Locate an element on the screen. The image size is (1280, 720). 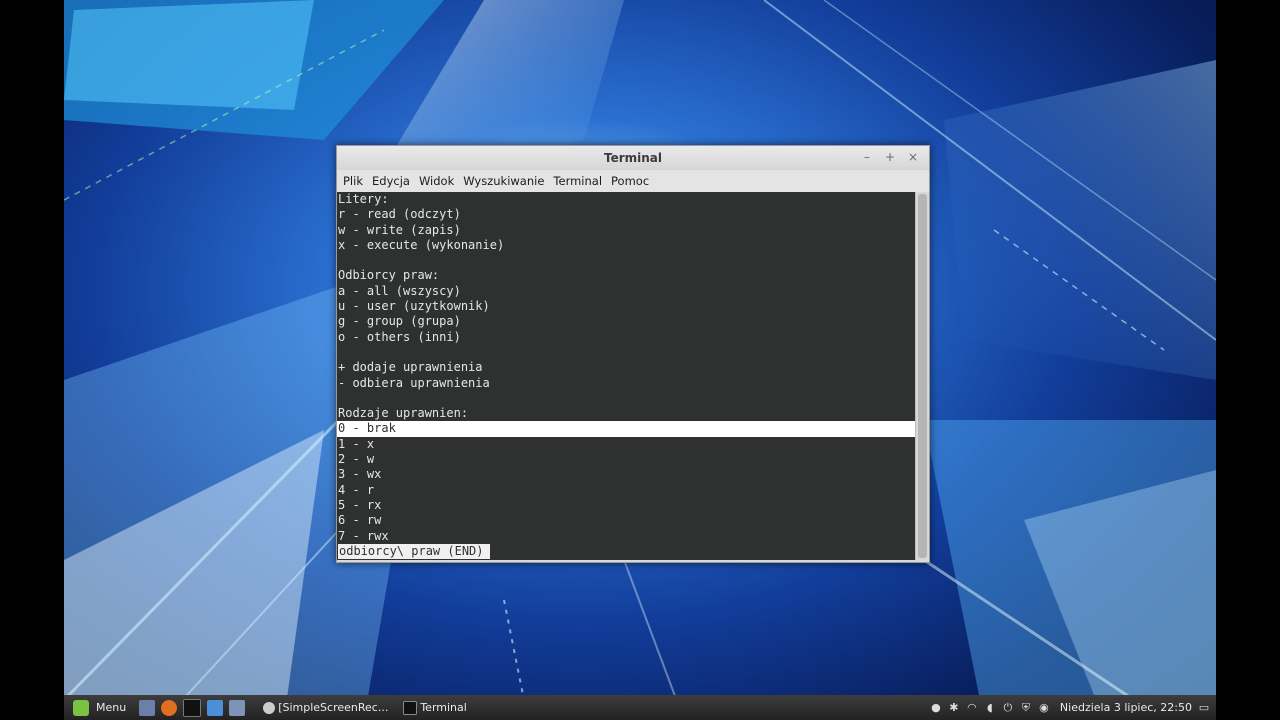
firefox-icon is located at coordinates (169, 707).